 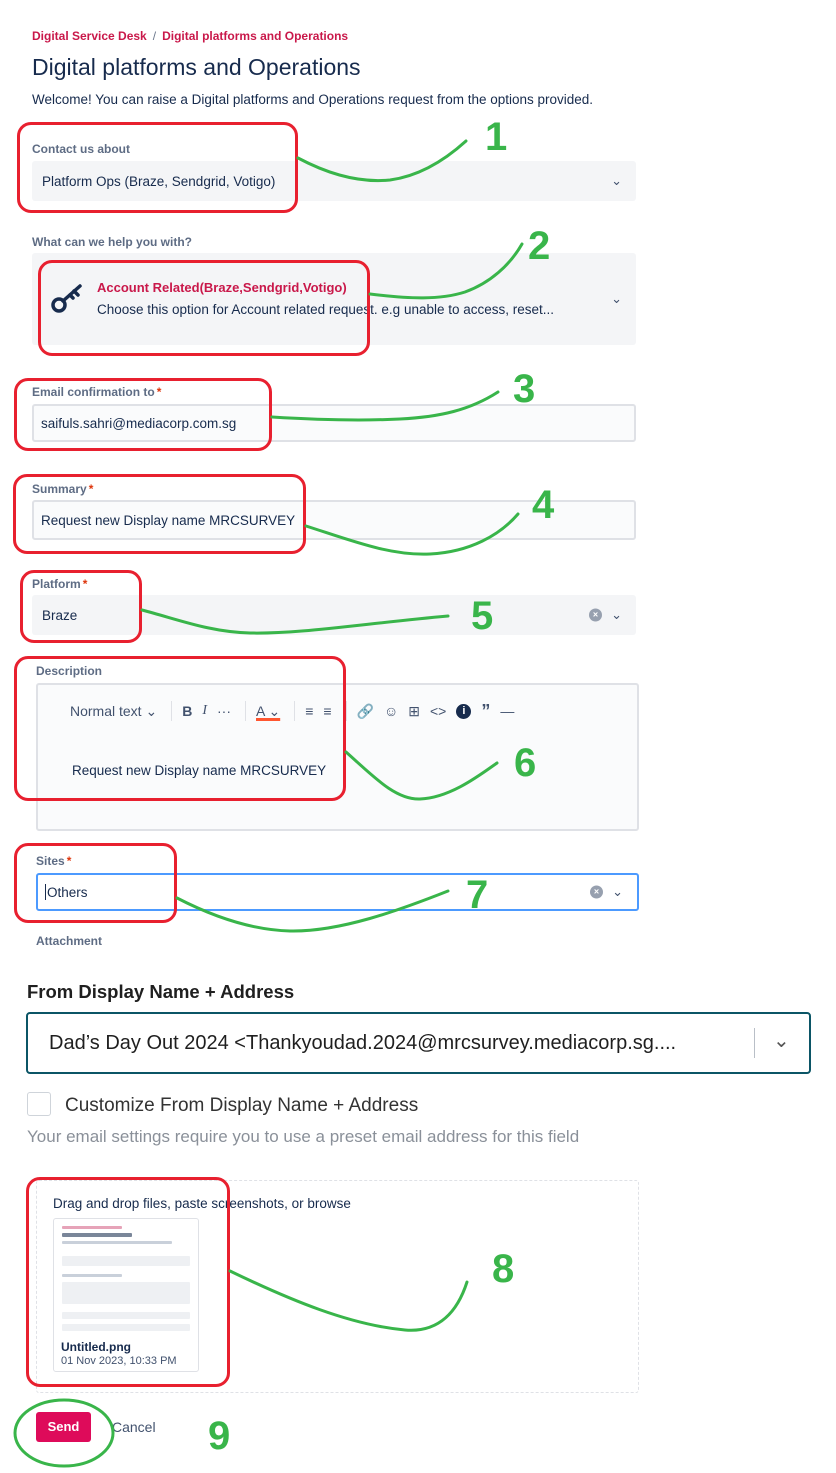 What do you see at coordinates (496, 137) in the screenshot?
I see `annotation-number: 1` at bounding box center [496, 137].